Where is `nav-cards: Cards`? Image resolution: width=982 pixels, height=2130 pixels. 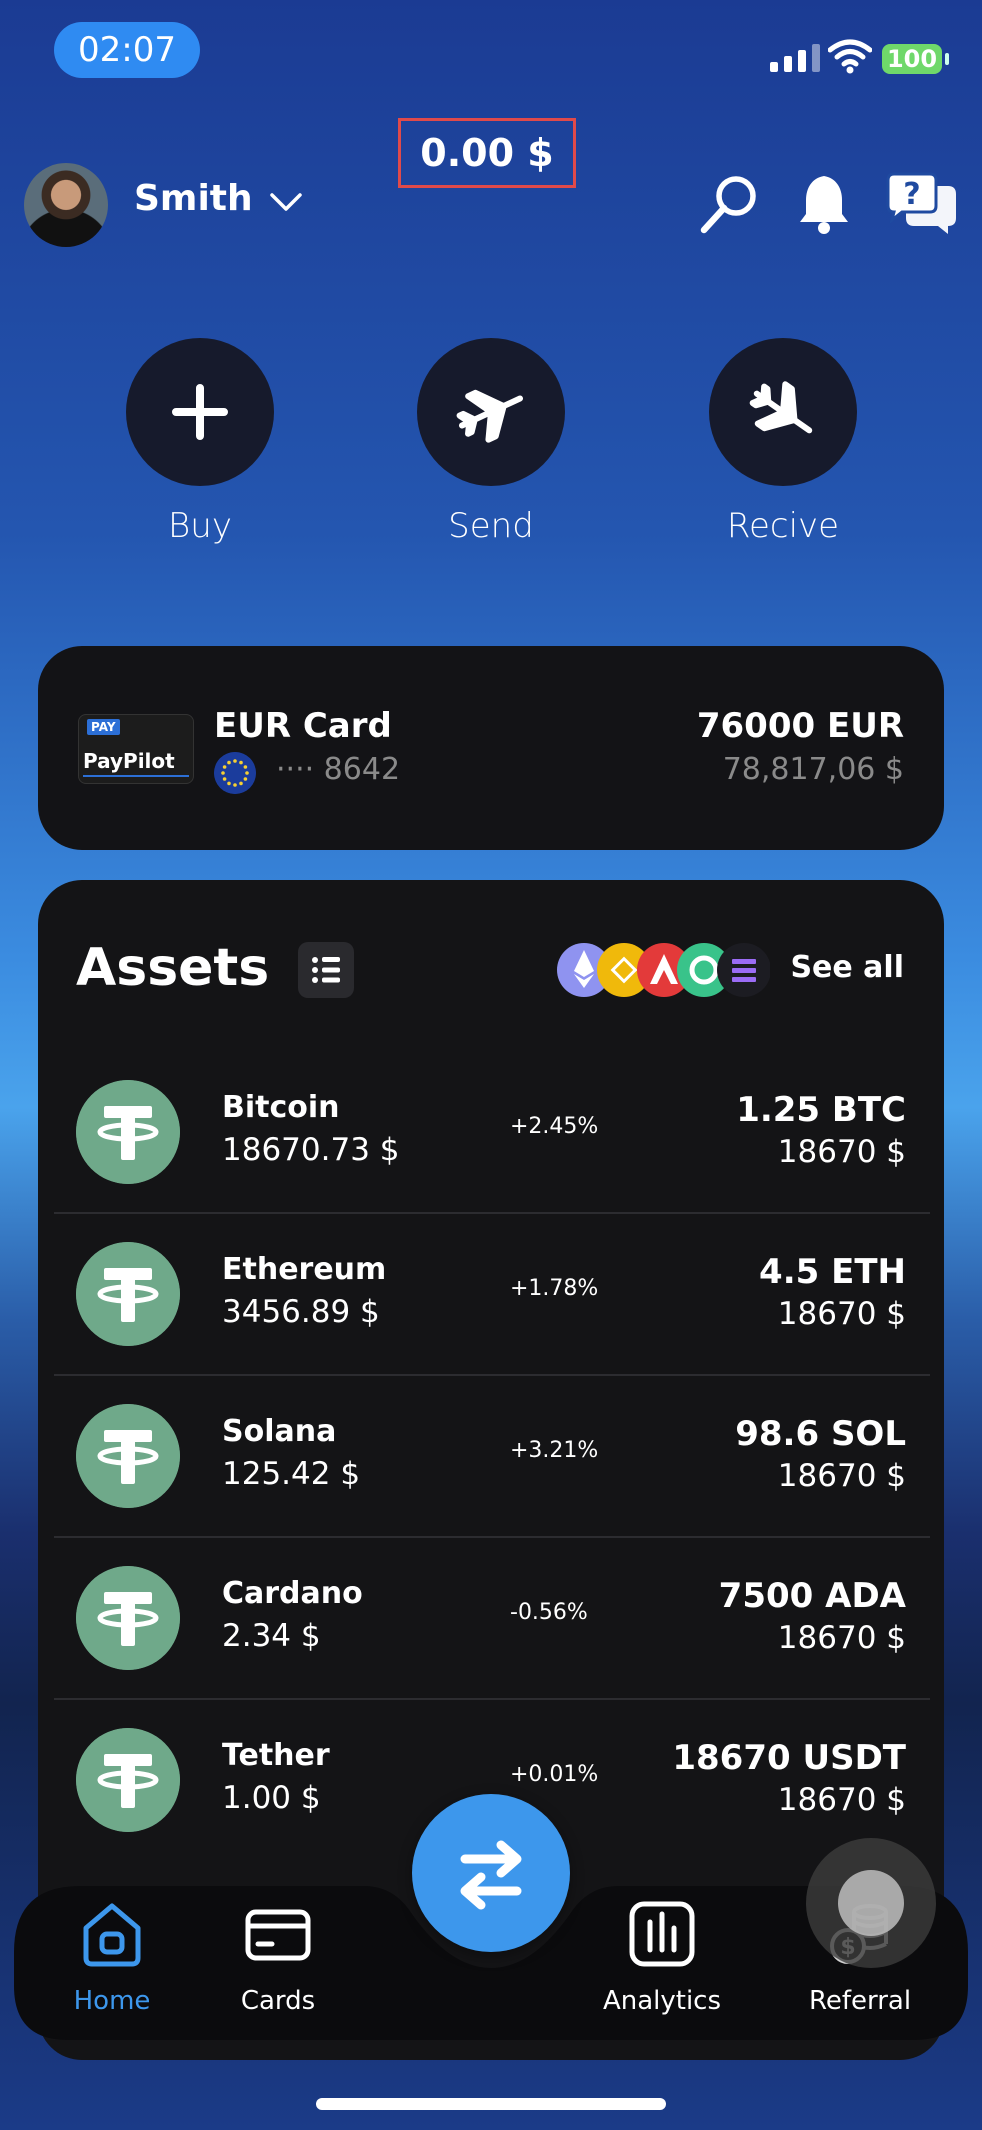 nav-cards: Cards is located at coordinates (278, 1958).